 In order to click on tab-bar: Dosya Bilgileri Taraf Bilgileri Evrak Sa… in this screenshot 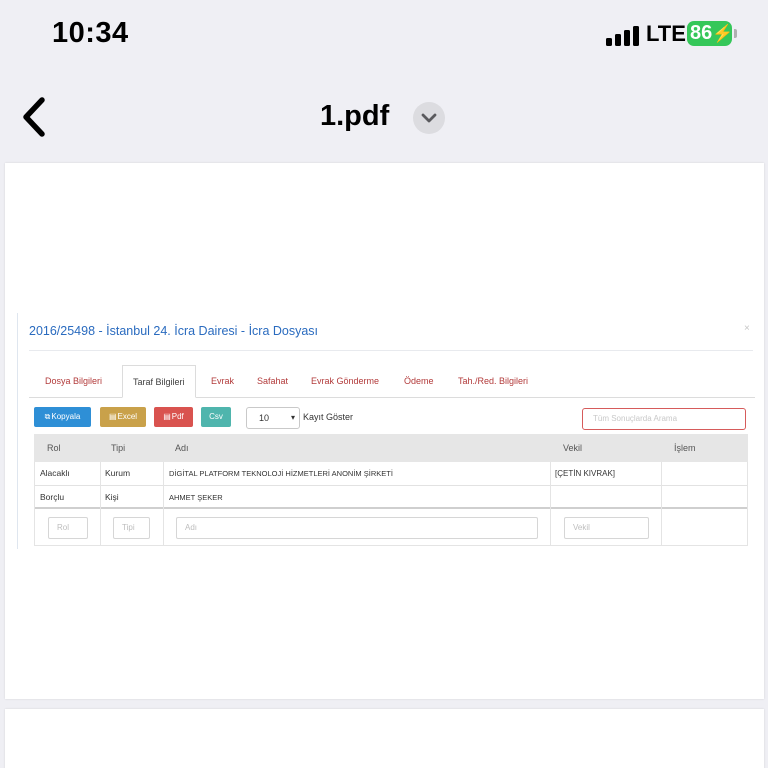, I will do `click(392, 381)`.